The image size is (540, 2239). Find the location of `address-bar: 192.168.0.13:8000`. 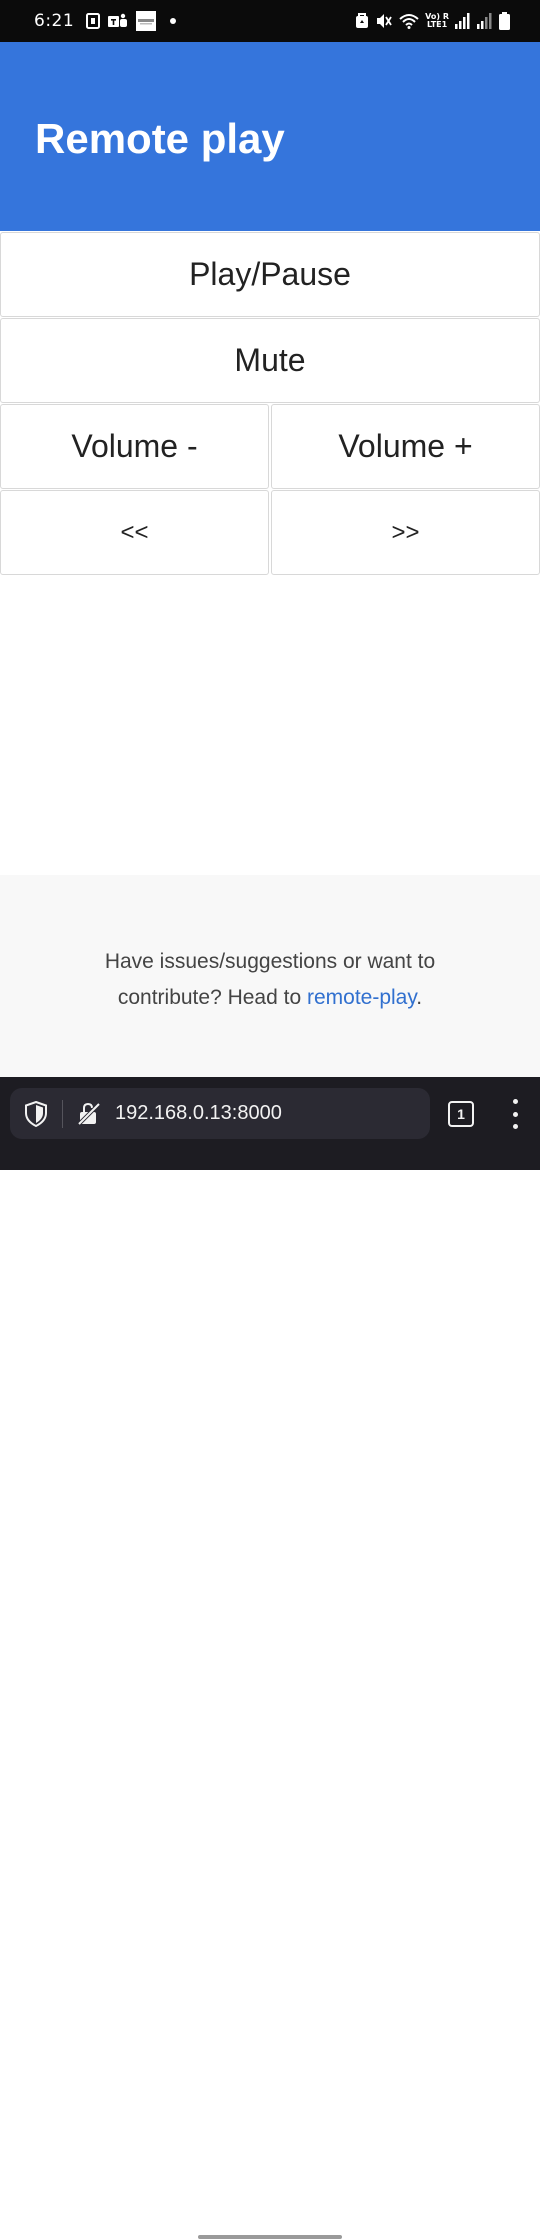

address-bar: 192.168.0.13:8000 is located at coordinates (220, 1113).